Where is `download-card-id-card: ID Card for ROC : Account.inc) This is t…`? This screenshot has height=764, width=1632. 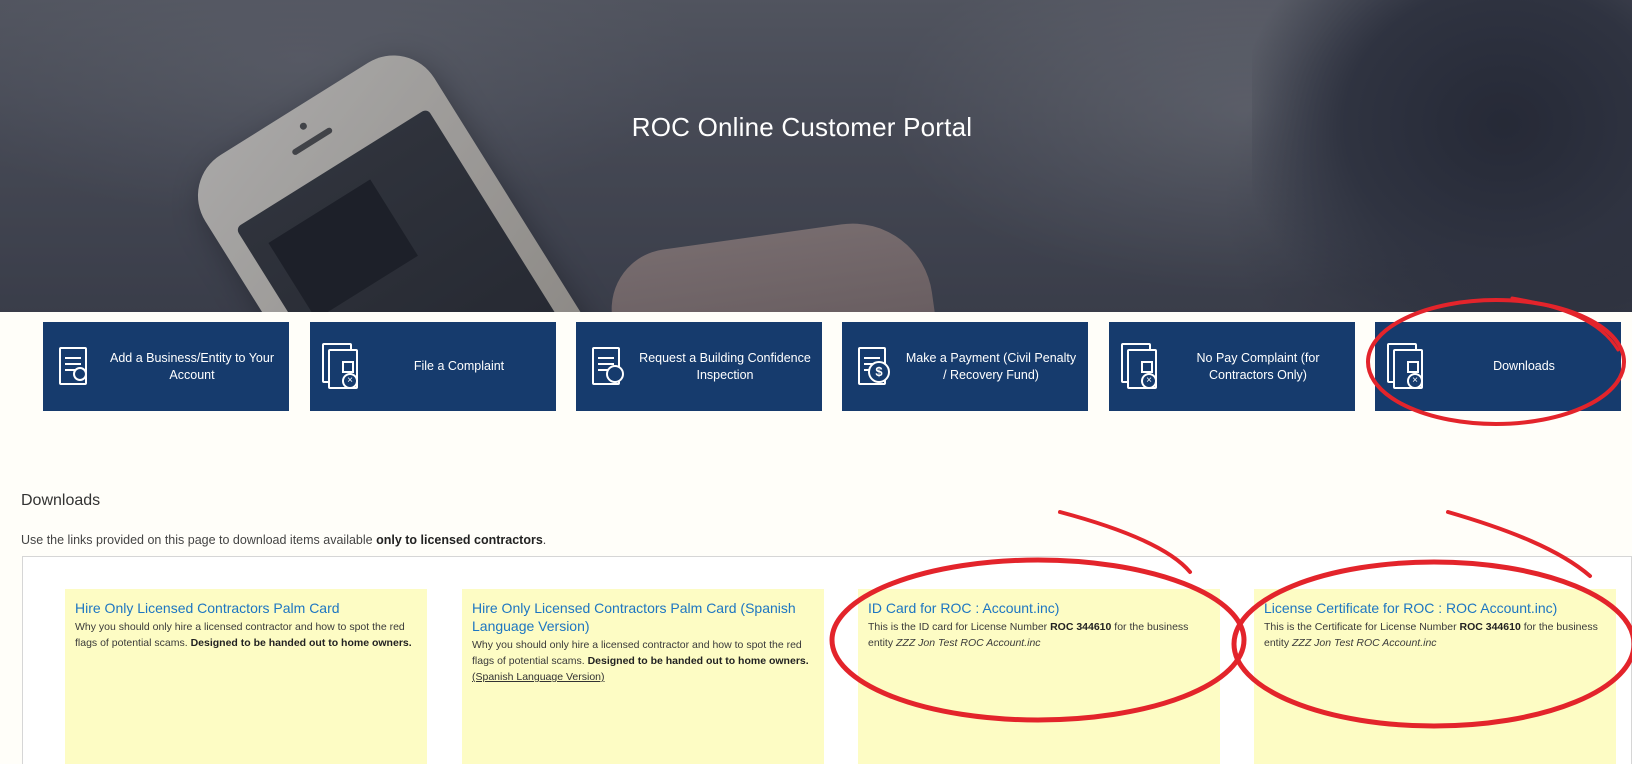 download-card-id-card: ID Card for ROC : Account.inc) This is t… is located at coordinates (1039, 676).